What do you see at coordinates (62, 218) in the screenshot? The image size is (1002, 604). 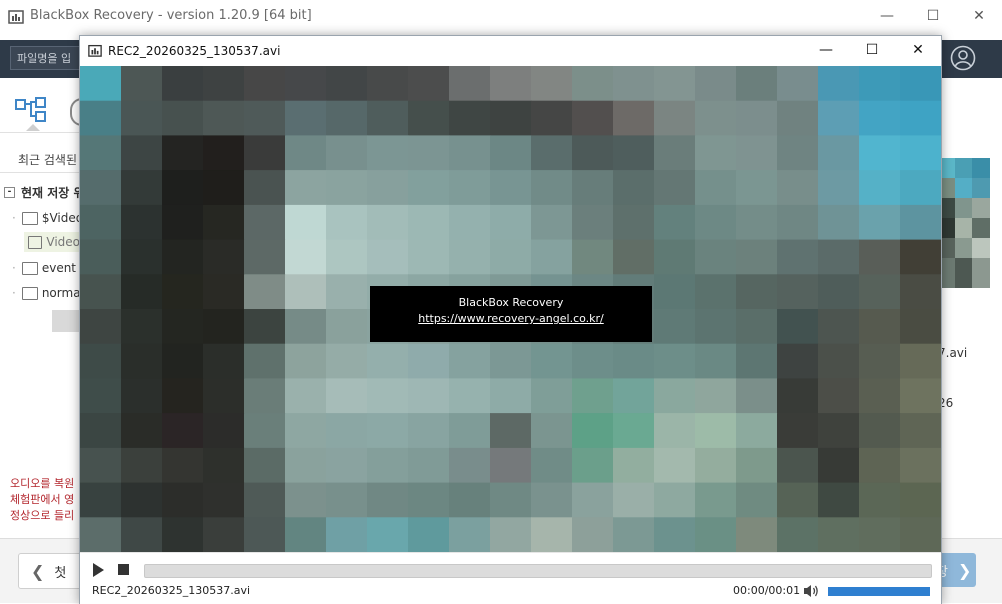 I see `tree-item-label: $Video` at bounding box center [62, 218].